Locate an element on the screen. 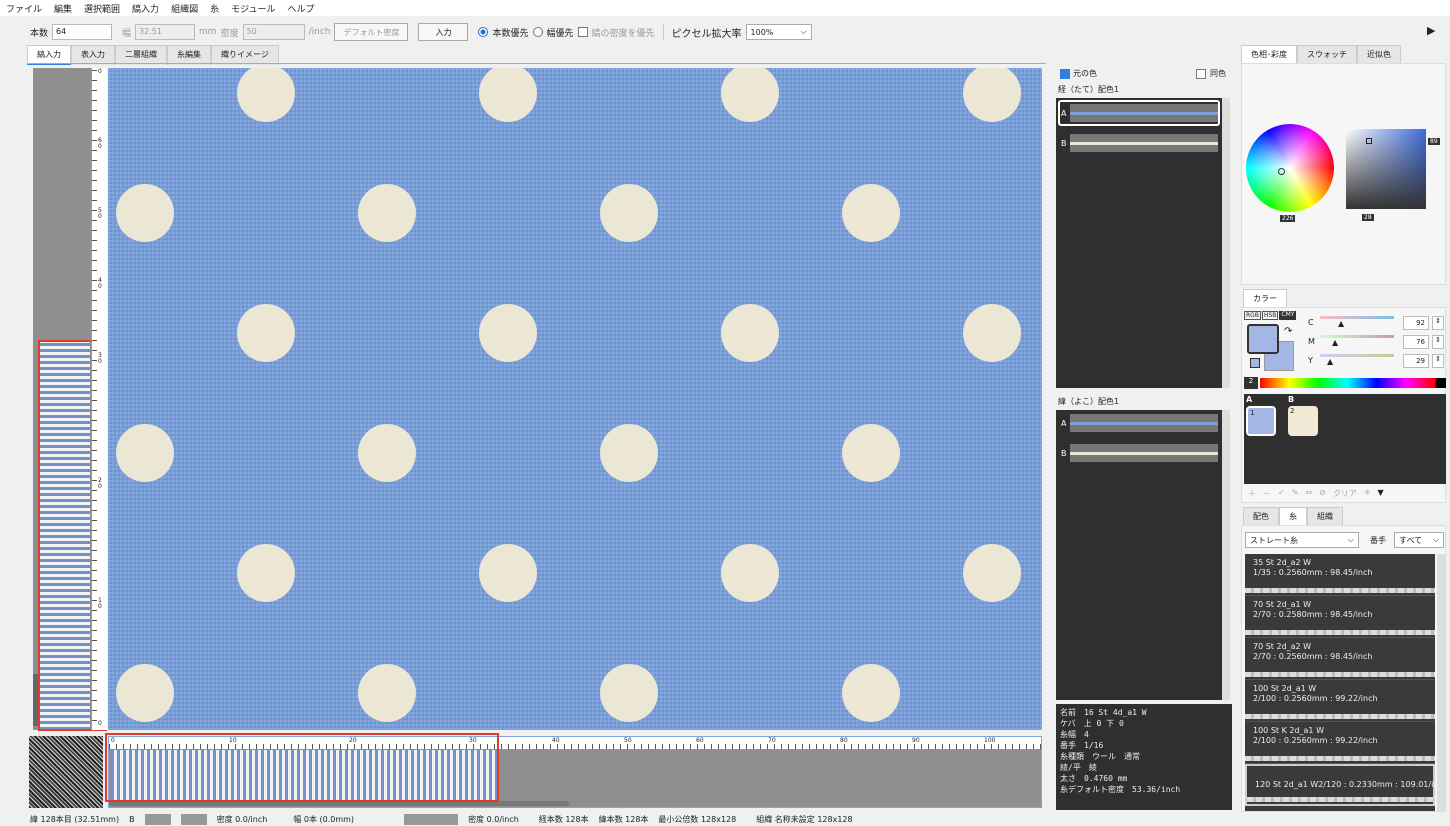 The height and width of the screenshot is (826, 1450). width-priority-radio is located at coordinates (537, 32).